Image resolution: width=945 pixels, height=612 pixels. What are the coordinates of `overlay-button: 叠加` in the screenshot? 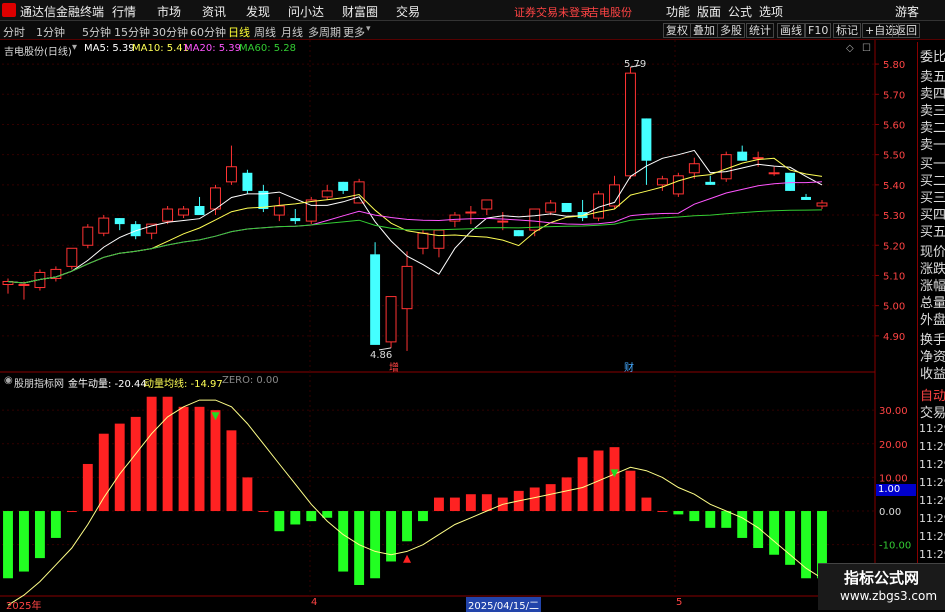 It's located at (704, 30).